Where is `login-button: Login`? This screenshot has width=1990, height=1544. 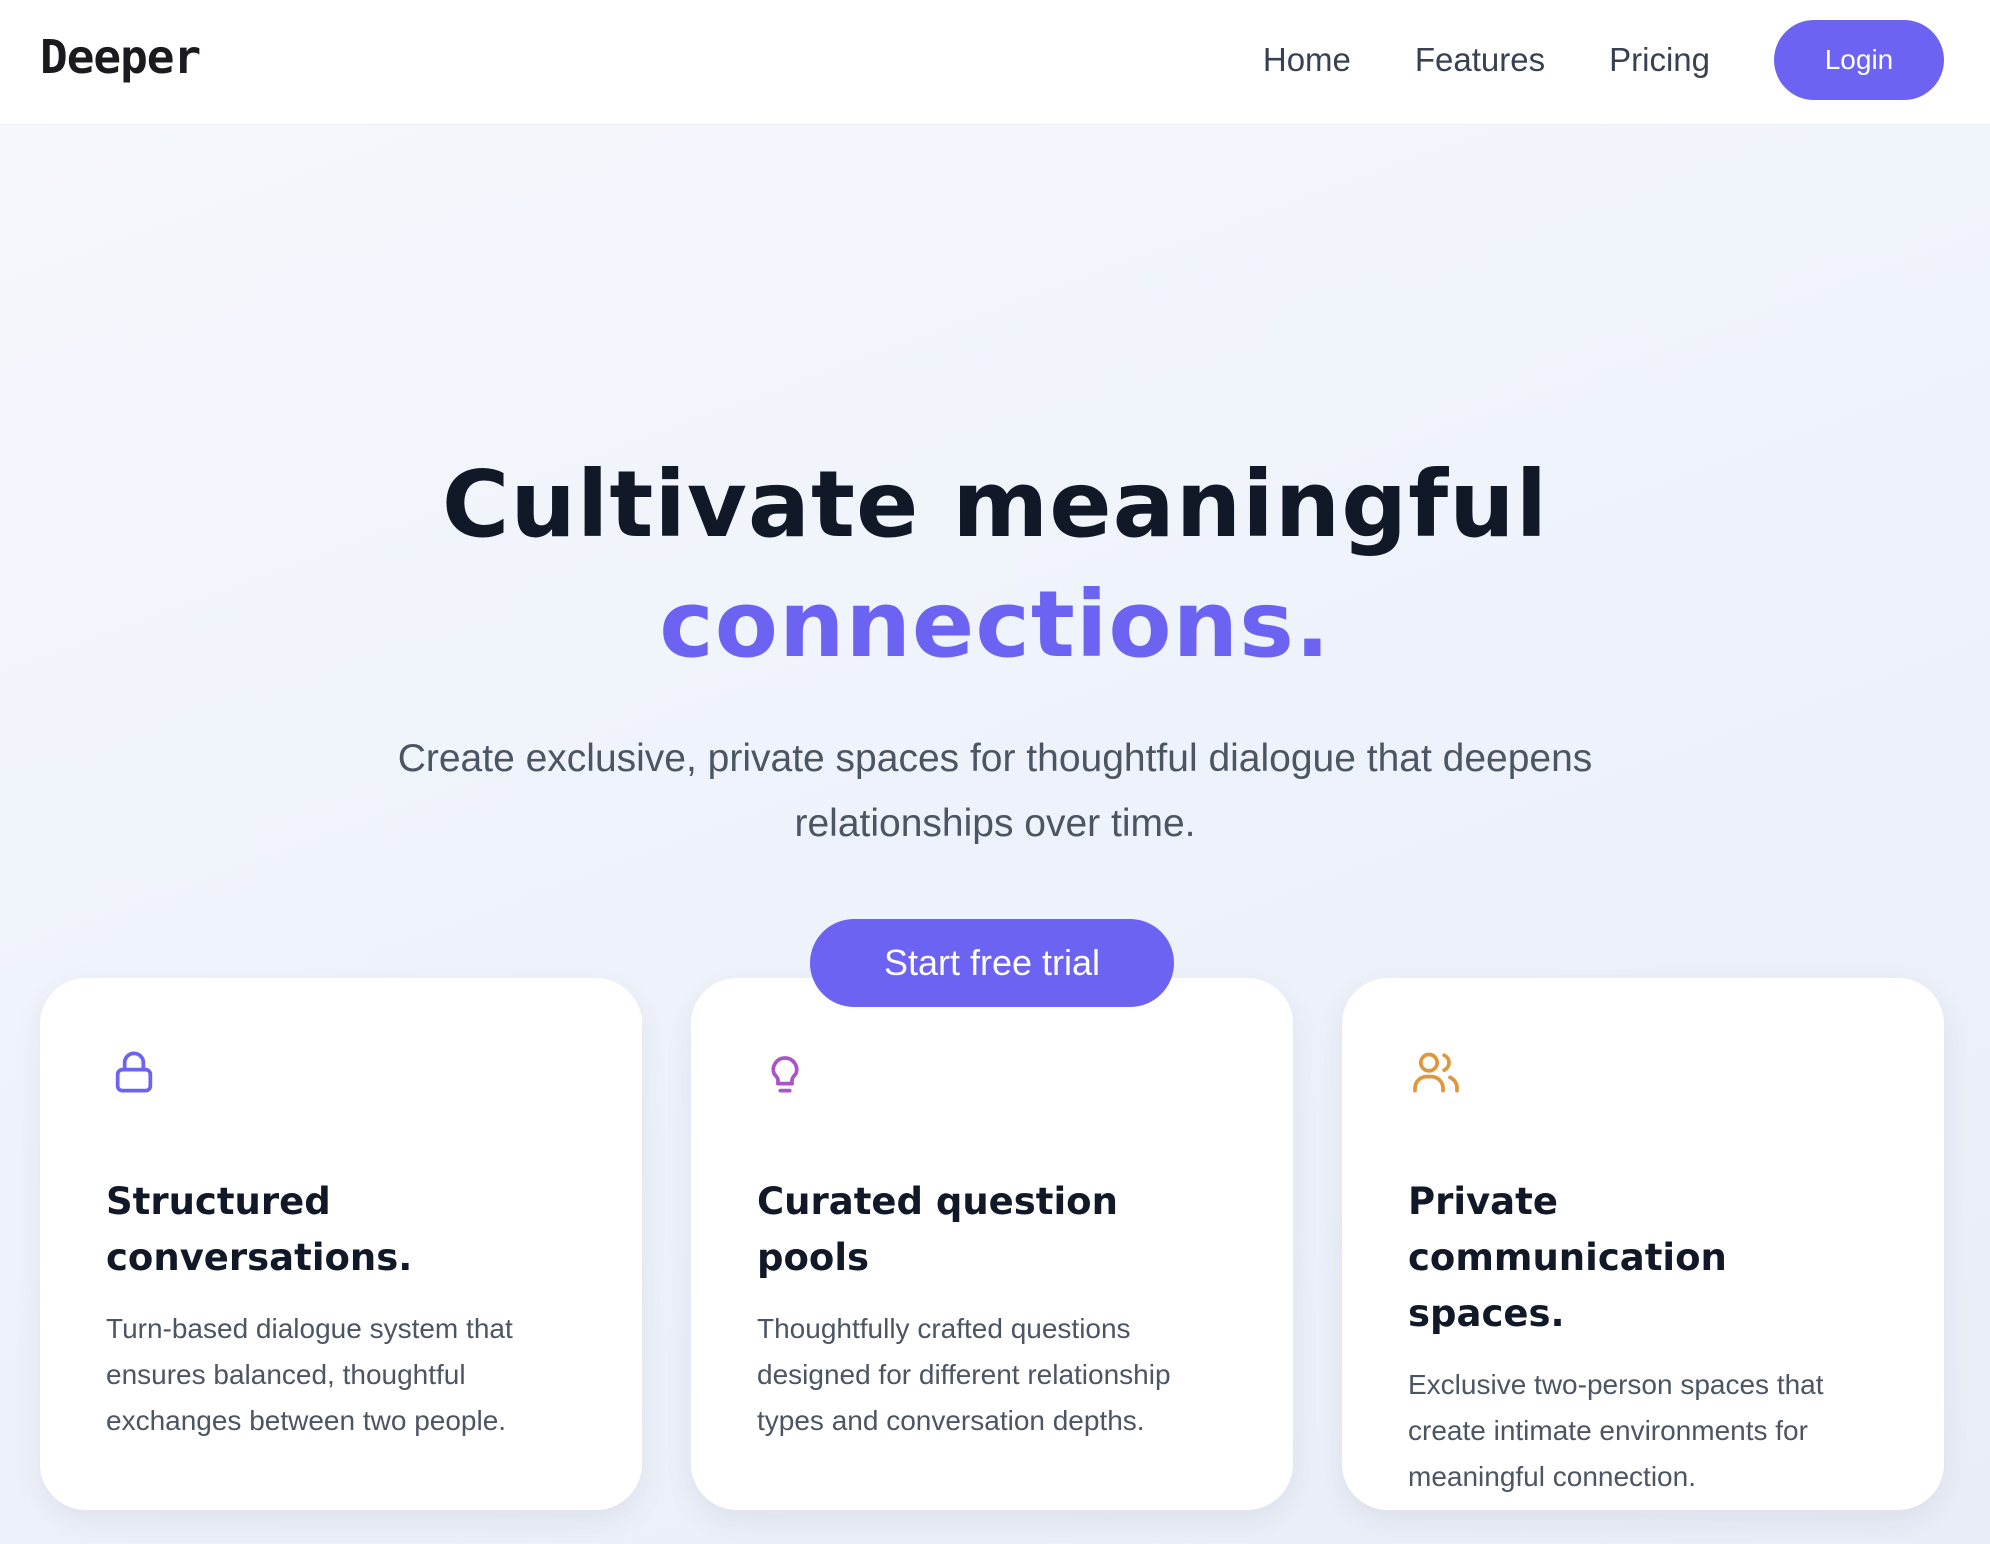 login-button: Login is located at coordinates (1859, 60).